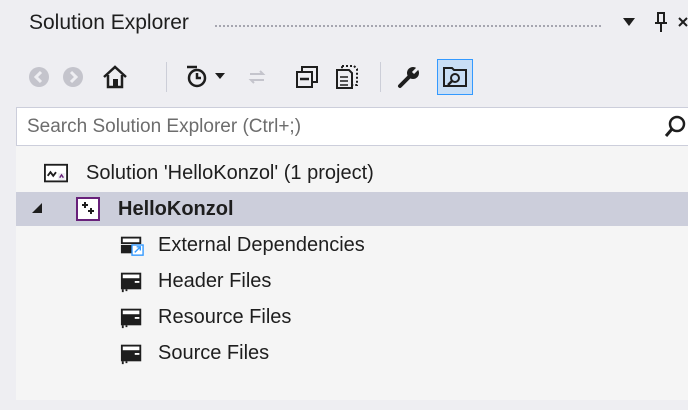 The image size is (688, 410). Describe the element at coordinates (176, 208) in the screenshot. I see `tree-item-label: HelloKonzol` at that location.